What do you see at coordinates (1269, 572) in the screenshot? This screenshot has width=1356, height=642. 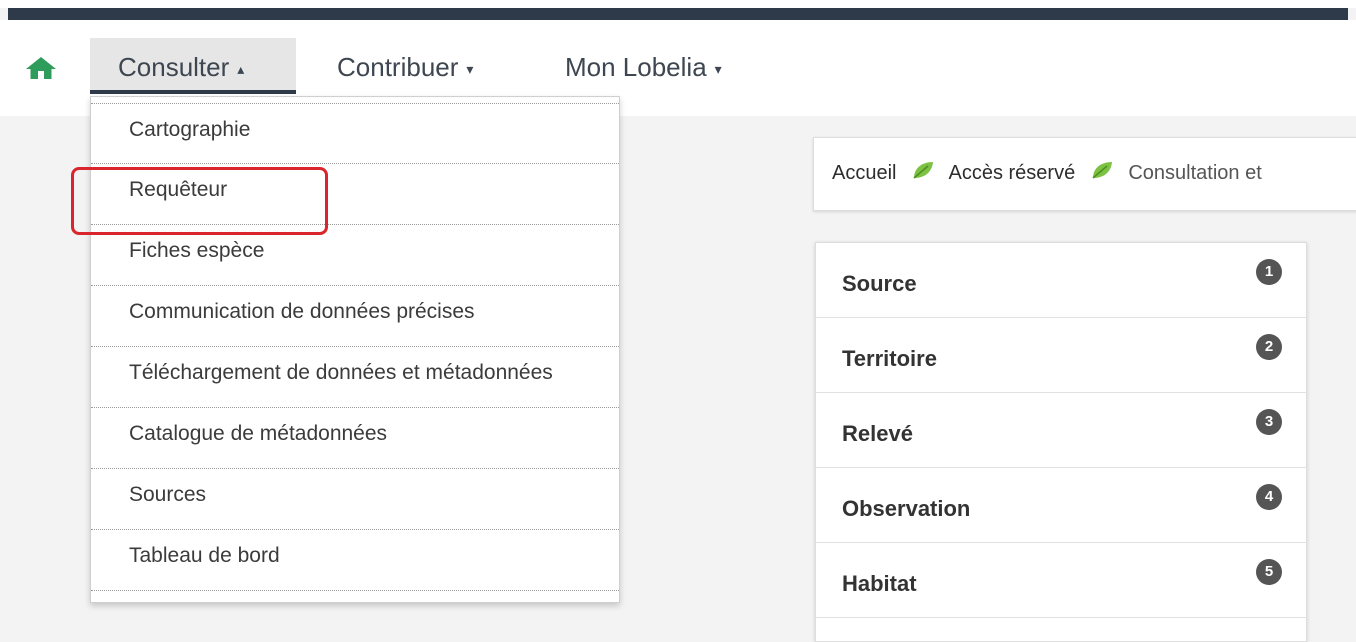 I see `step-number-badge: 5` at bounding box center [1269, 572].